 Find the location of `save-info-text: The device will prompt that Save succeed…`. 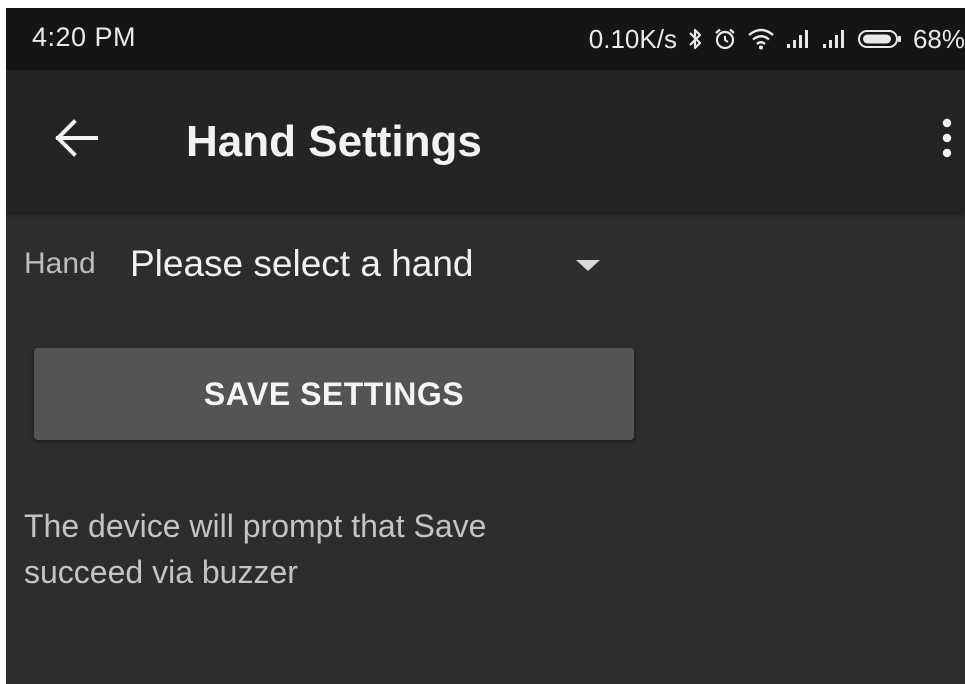

save-info-text: The device will prompt that Save succeed… is located at coordinates (255, 549).